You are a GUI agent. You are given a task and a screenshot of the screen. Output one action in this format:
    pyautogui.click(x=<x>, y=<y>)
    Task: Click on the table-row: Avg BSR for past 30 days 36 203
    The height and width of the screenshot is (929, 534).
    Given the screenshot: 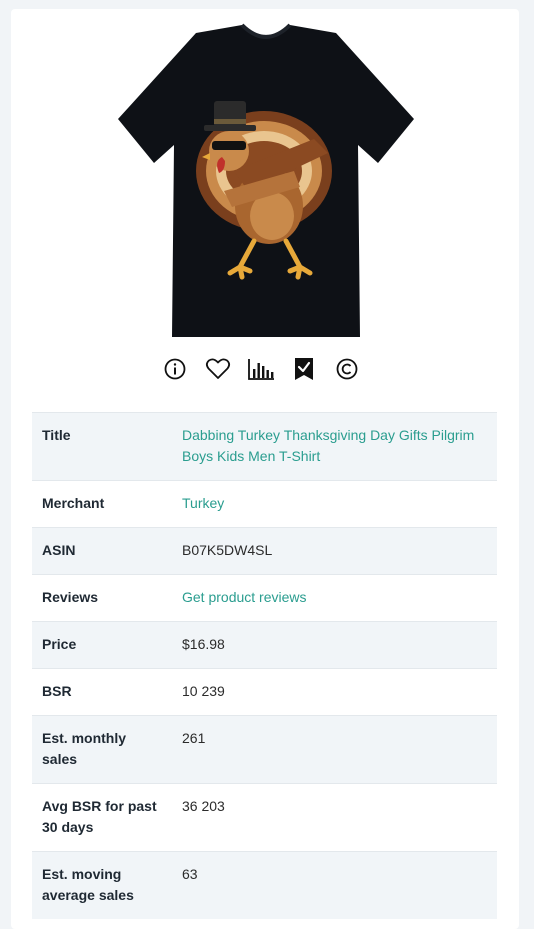 What is the action you would take?
    pyautogui.click(x=264, y=817)
    